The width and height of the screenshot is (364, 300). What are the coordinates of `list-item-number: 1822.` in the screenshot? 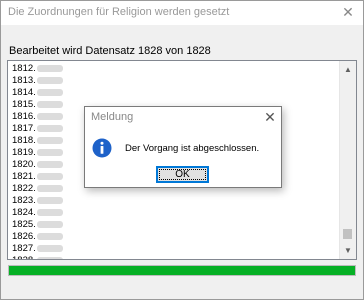 It's located at (24, 188).